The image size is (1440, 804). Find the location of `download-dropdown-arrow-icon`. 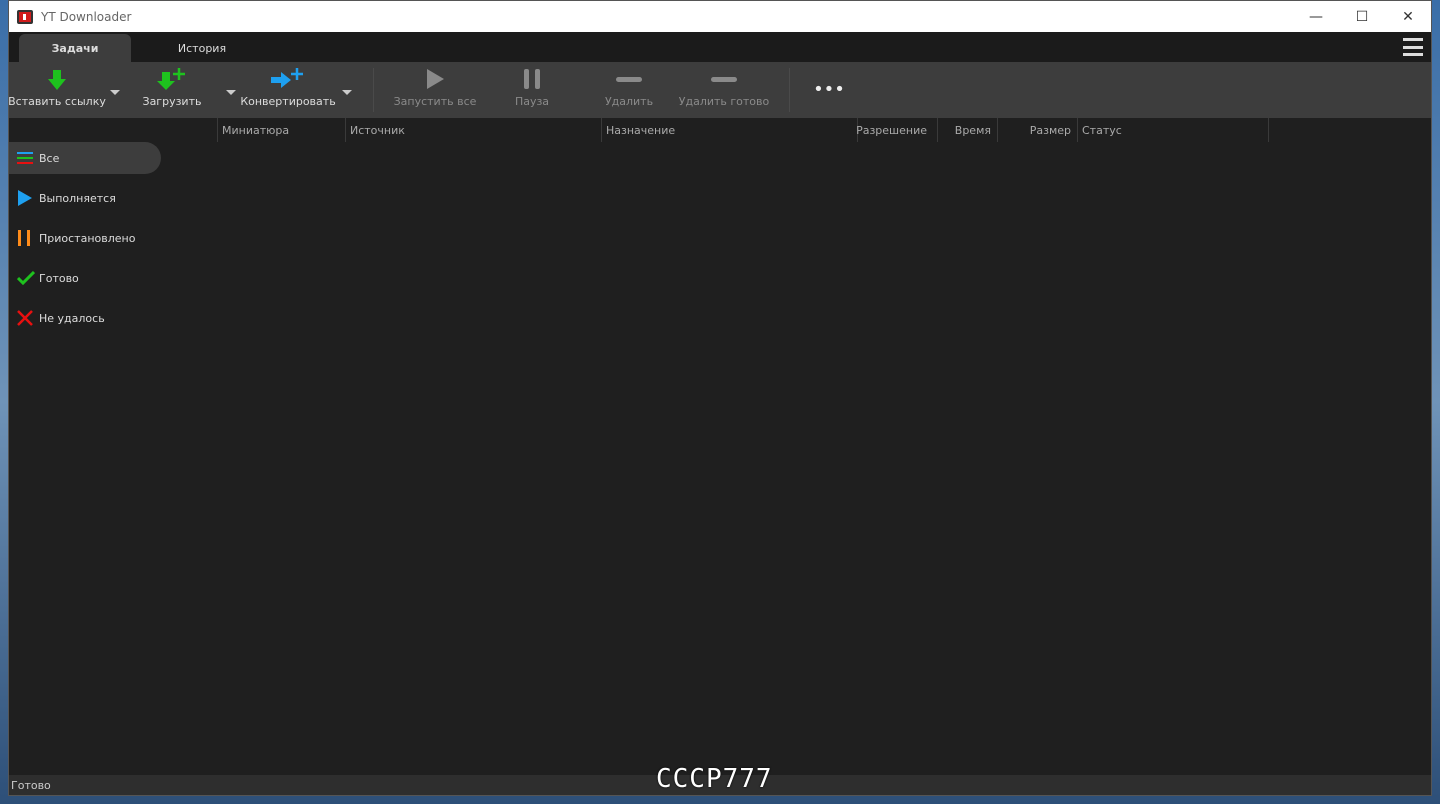

download-dropdown-arrow-icon is located at coordinates (231, 92).